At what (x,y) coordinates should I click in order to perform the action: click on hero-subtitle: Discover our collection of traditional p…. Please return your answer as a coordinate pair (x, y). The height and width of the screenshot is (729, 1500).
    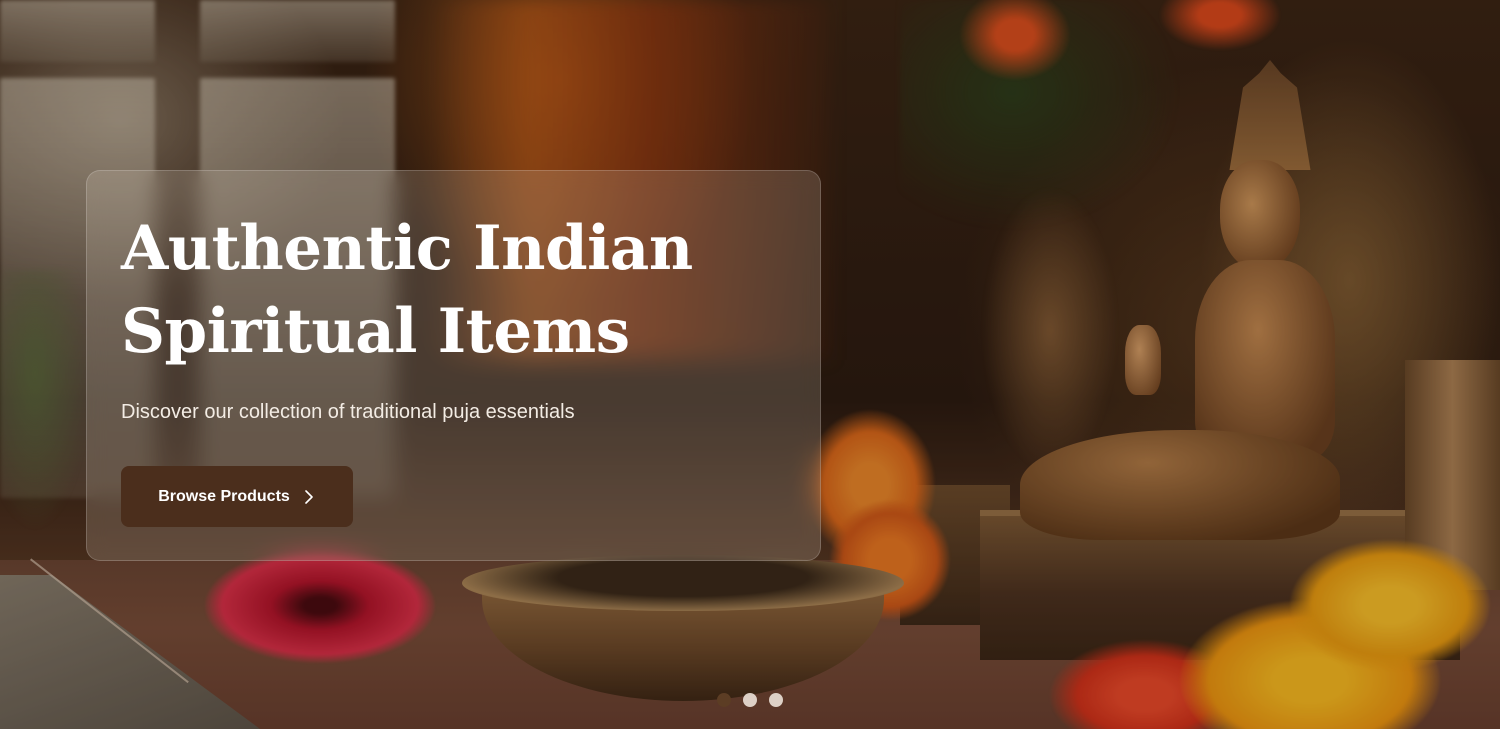
    Looking at the image, I should click on (348, 412).